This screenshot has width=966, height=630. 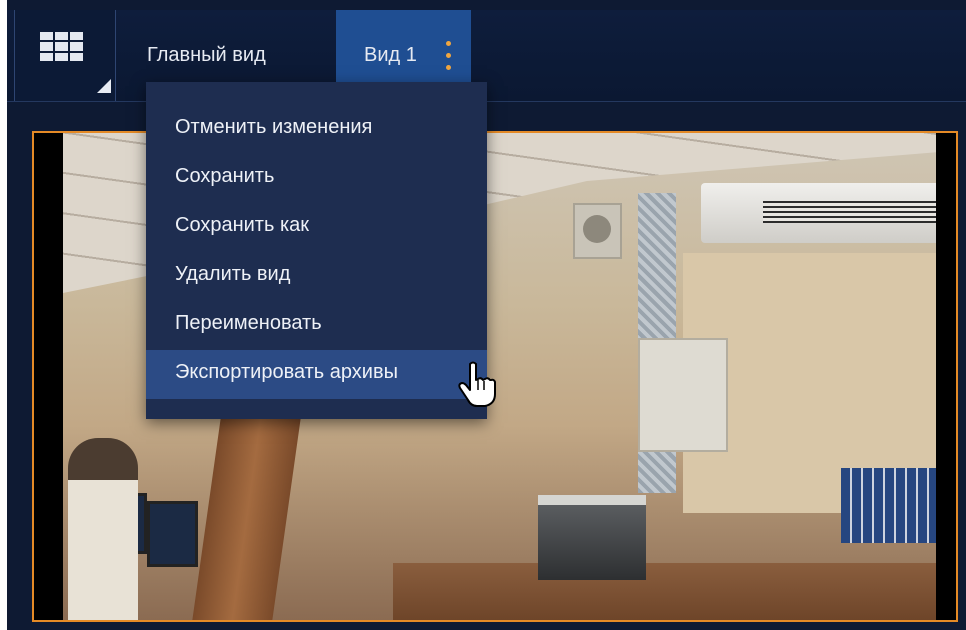 What do you see at coordinates (316, 374) in the screenshot?
I see `menu-item-export-archives: Экспортировать архивы` at bounding box center [316, 374].